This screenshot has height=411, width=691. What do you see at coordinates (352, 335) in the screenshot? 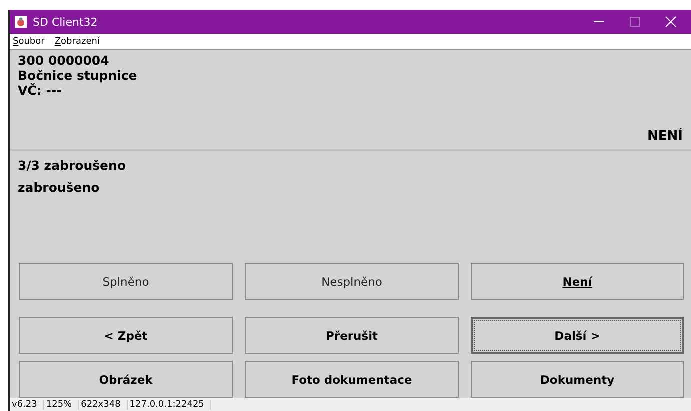
I see `action-button: Přerušit` at bounding box center [352, 335].